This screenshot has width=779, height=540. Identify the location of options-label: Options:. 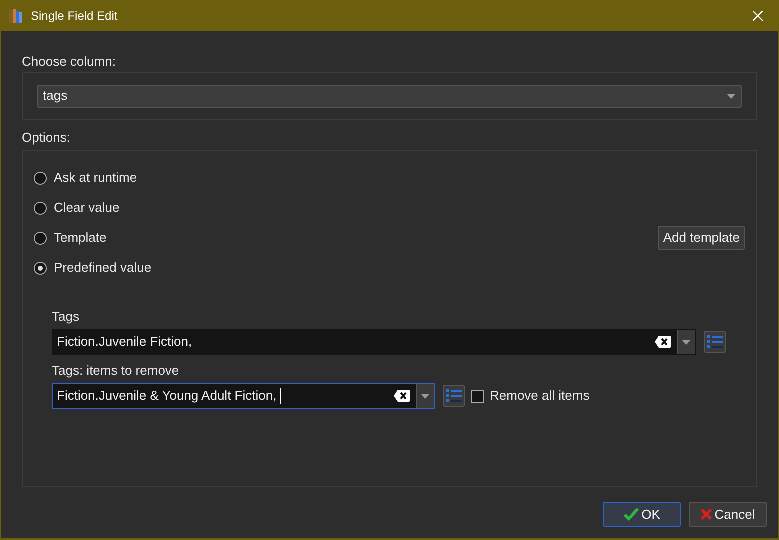
(47, 137).